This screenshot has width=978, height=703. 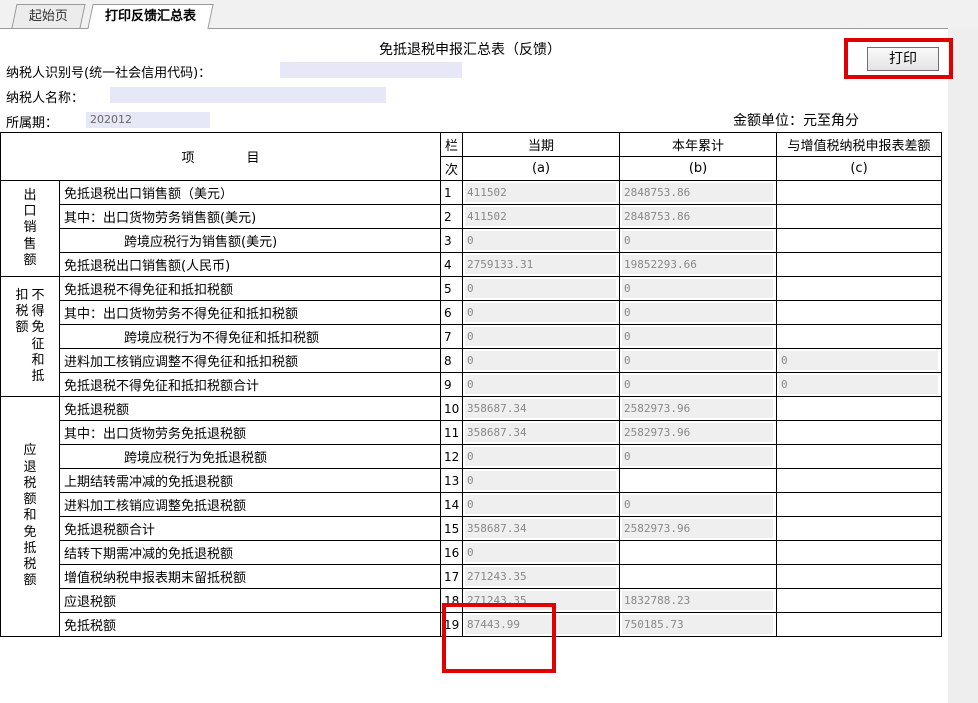 I want to click on row-number: 3, so click(x=452, y=240).